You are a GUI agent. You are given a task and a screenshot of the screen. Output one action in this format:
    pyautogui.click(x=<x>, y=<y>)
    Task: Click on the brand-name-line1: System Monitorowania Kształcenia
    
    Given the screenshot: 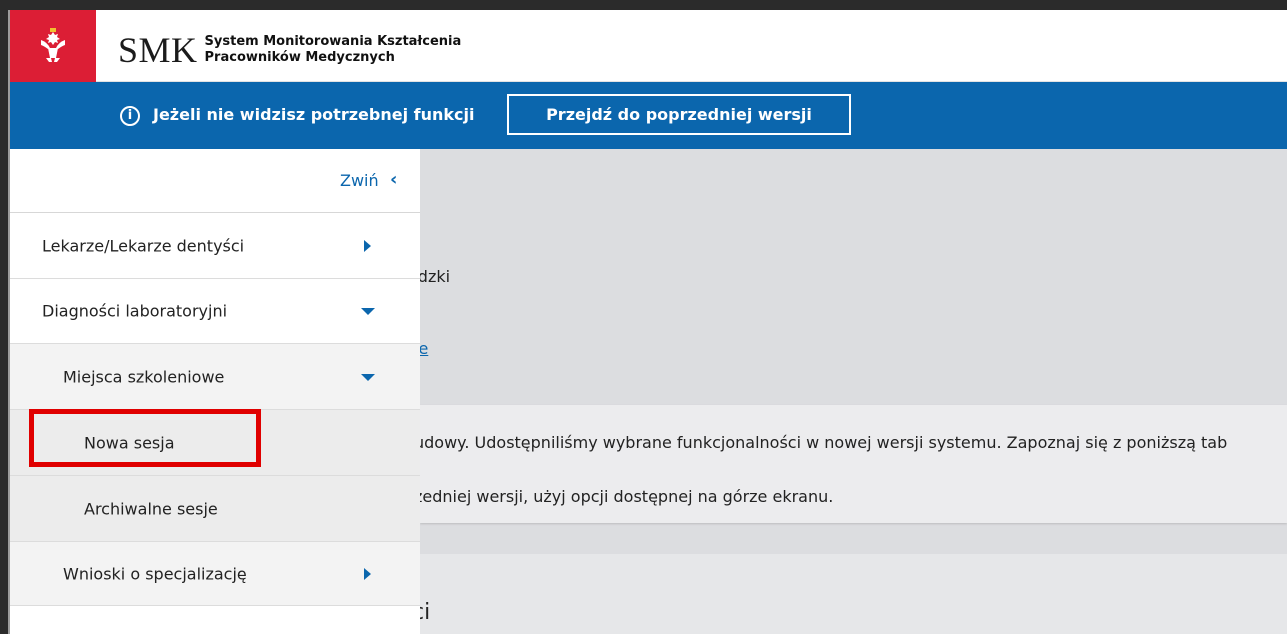 What is the action you would take?
    pyautogui.click(x=333, y=41)
    